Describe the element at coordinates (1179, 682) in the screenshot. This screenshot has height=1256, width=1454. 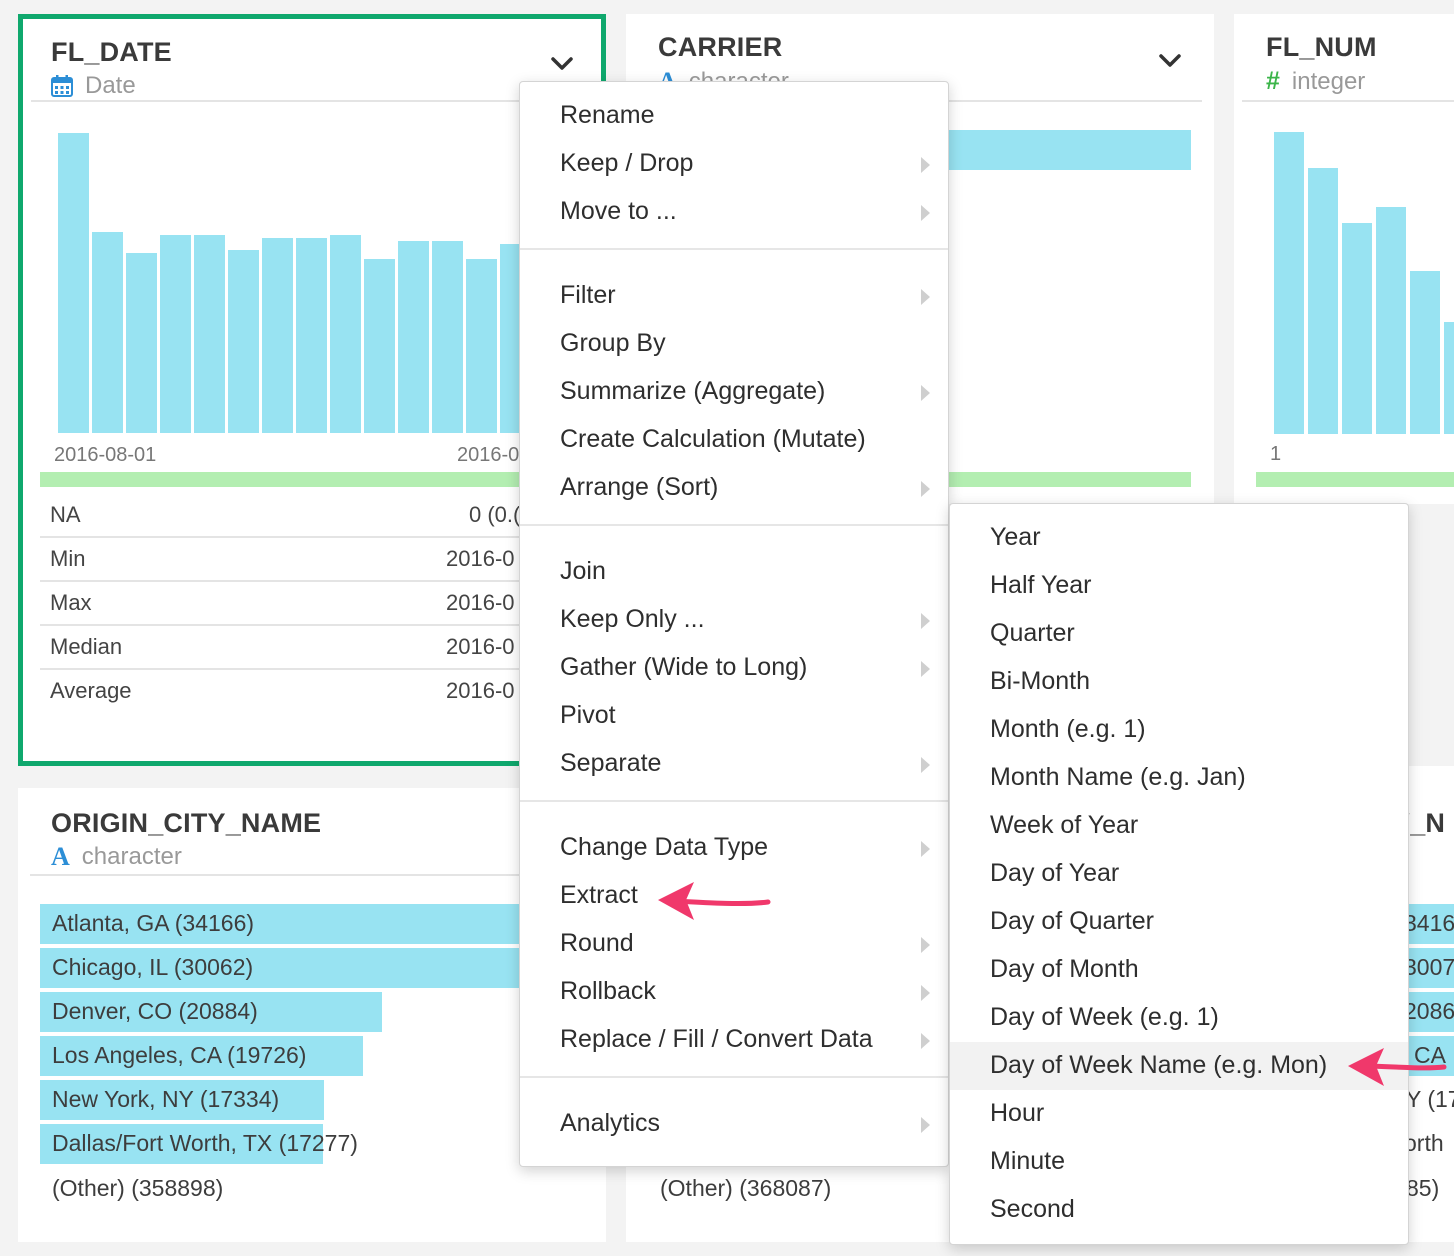
I see `extract-item-bi-month: Bi-Month` at that location.